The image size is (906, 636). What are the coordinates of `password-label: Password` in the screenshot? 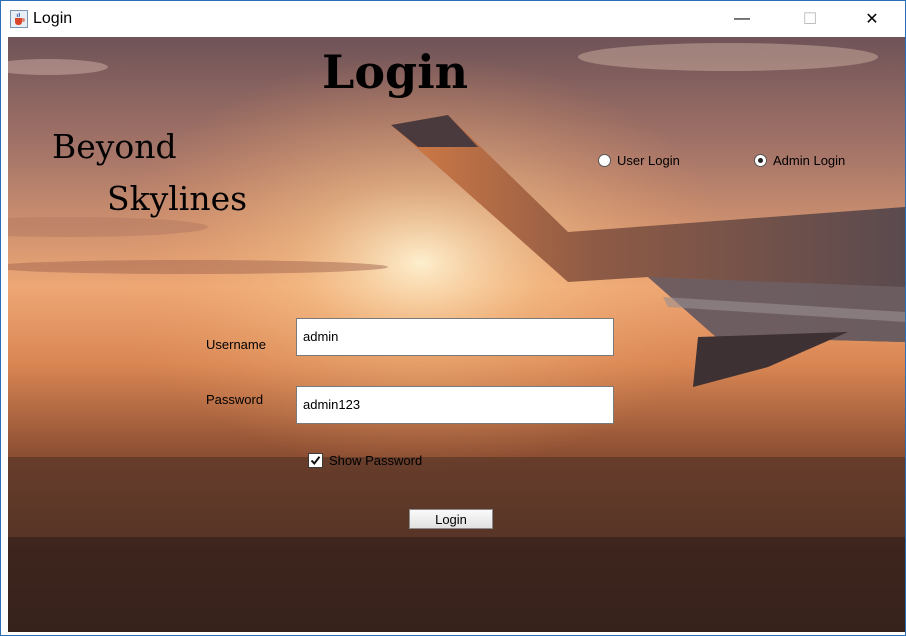 It's located at (235, 399).